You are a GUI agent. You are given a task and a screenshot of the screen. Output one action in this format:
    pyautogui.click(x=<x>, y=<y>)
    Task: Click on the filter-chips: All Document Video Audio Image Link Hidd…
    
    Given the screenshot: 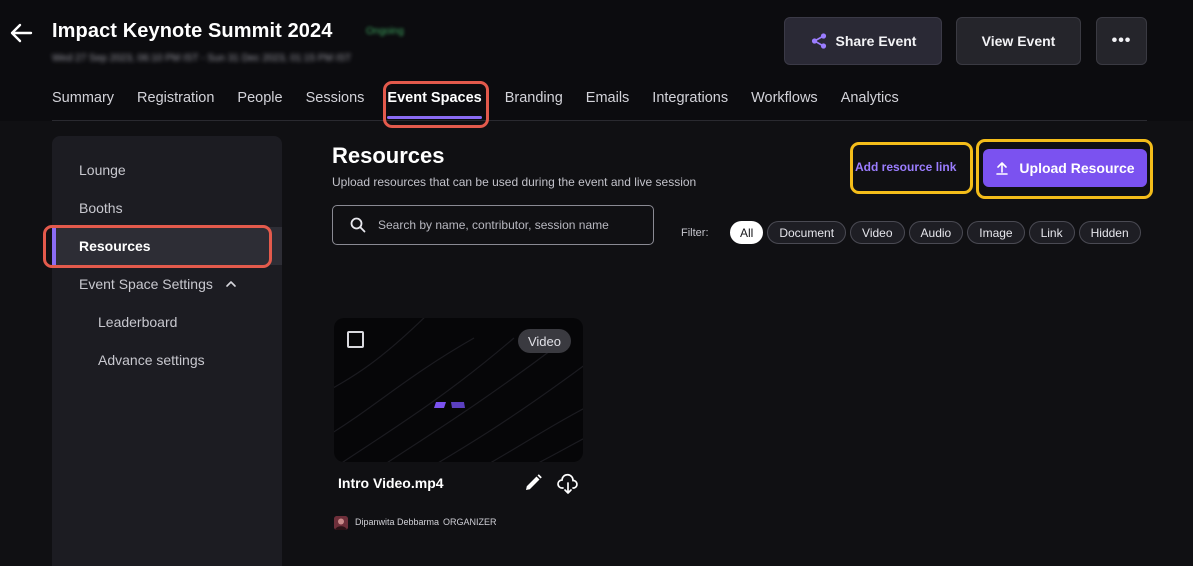 What is the action you would take?
    pyautogui.click(x=935, y=232)
    